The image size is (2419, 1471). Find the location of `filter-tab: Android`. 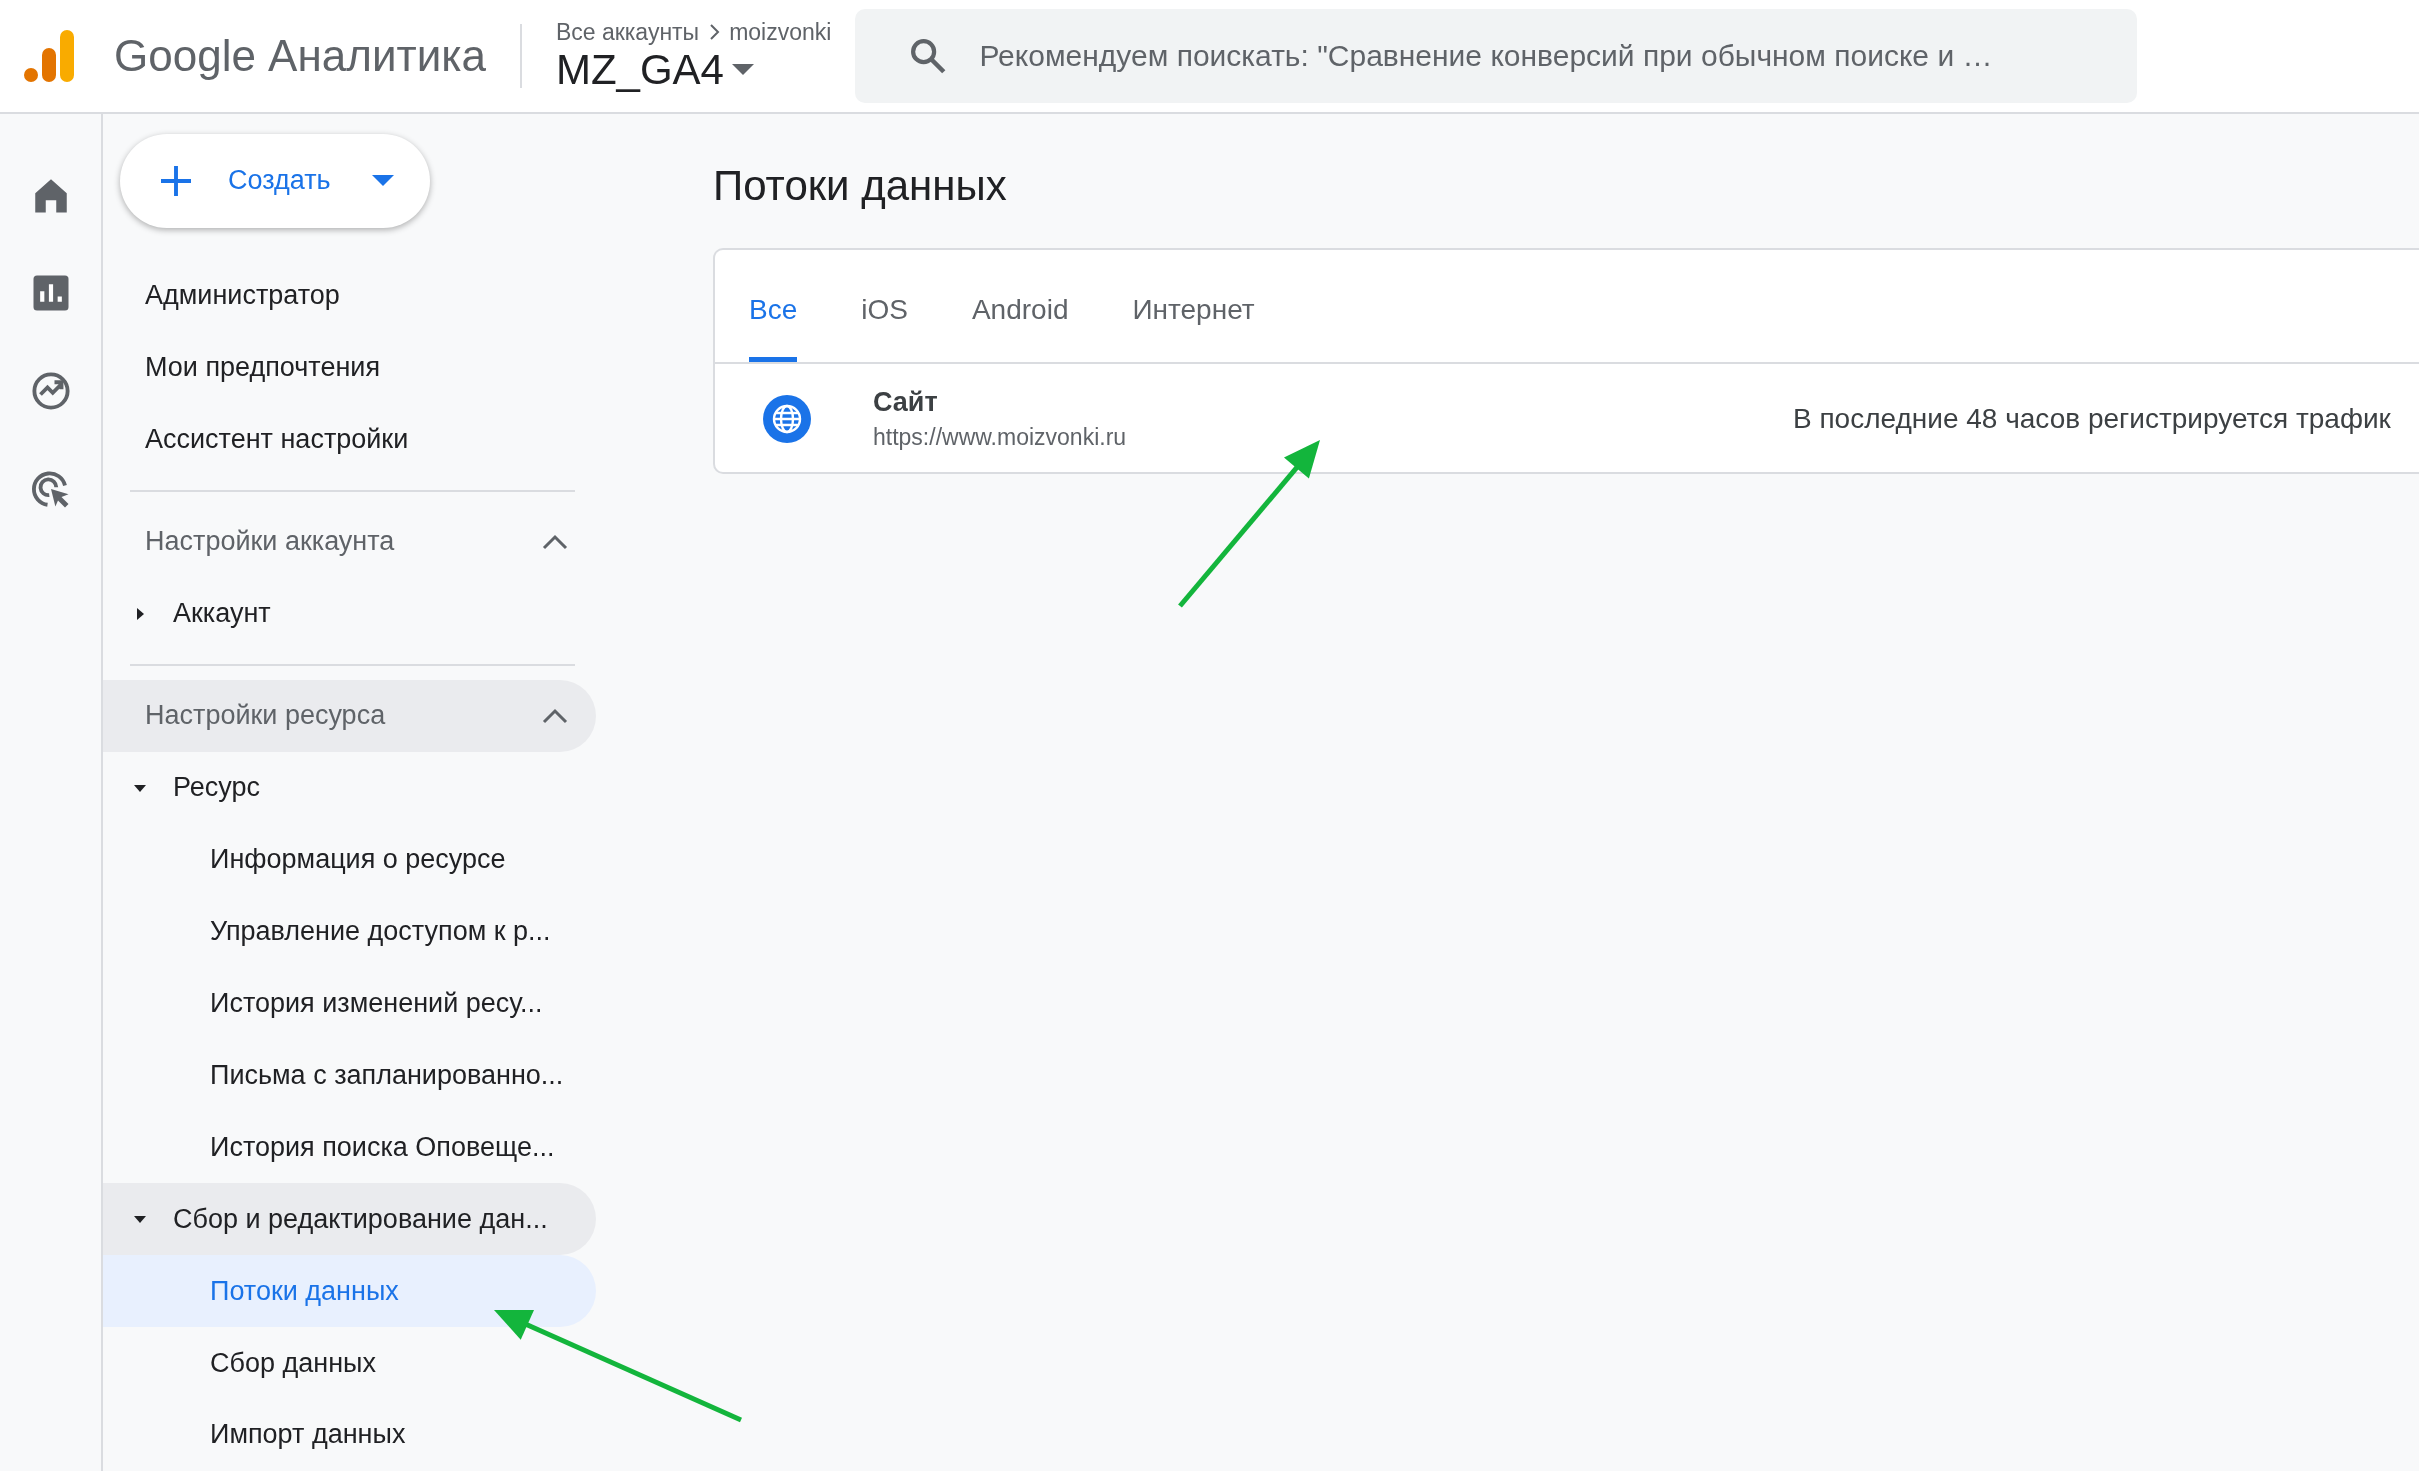

filter-tab: Android is located at coordinates (1020, 306).